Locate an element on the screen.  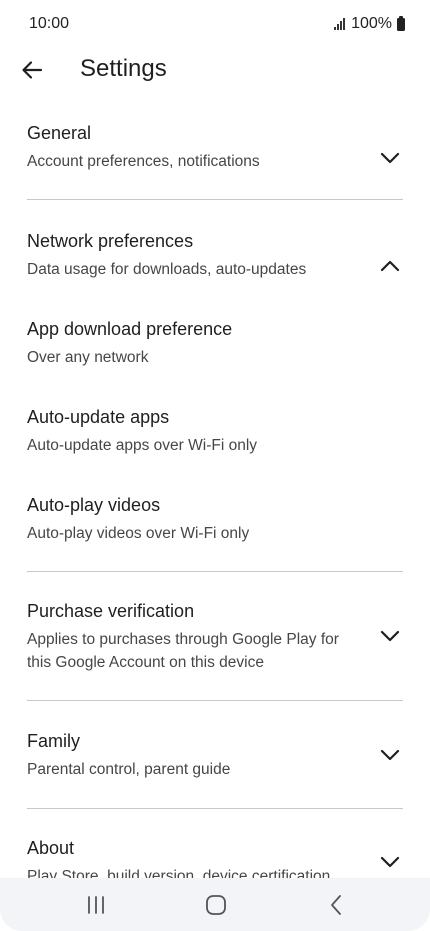
back-button is located at coordinates (32, 70).